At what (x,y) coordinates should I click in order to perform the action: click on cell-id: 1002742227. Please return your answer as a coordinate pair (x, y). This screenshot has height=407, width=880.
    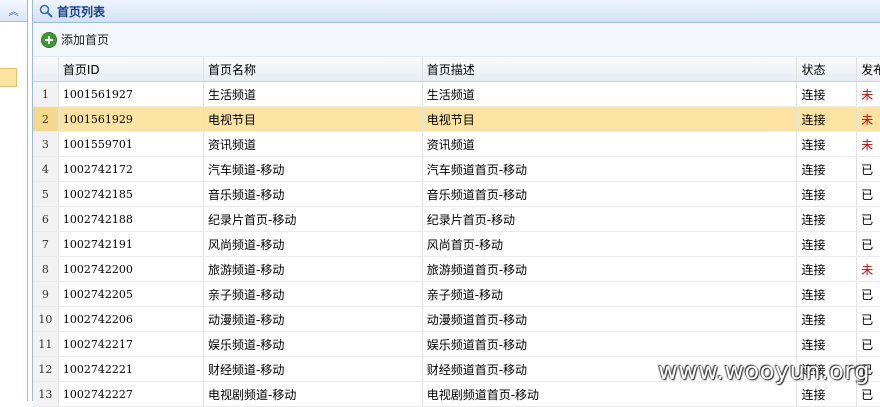
    Looking at the image, I should click on (131, 394).